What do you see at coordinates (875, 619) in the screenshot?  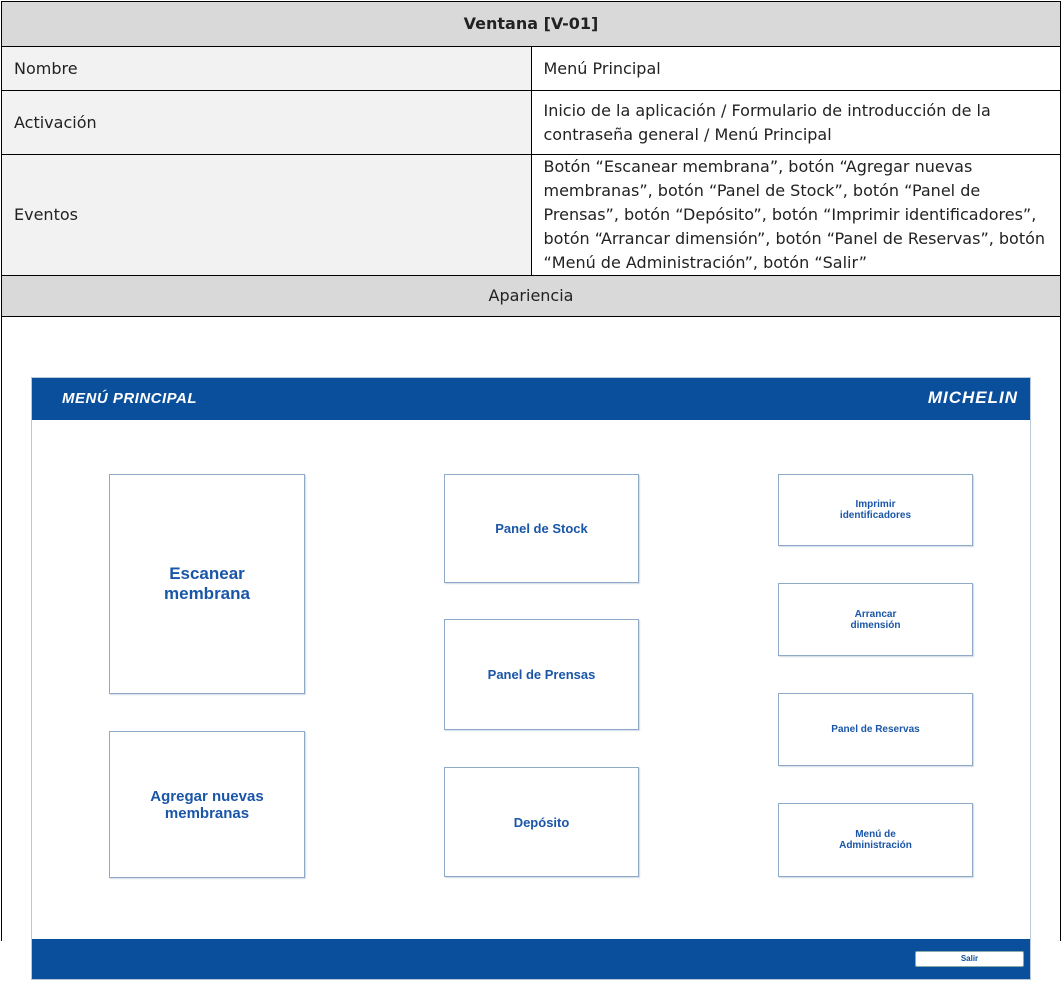 I see `start-dimension-button: Arrancar dimensión` at bounding box center [875, 619].